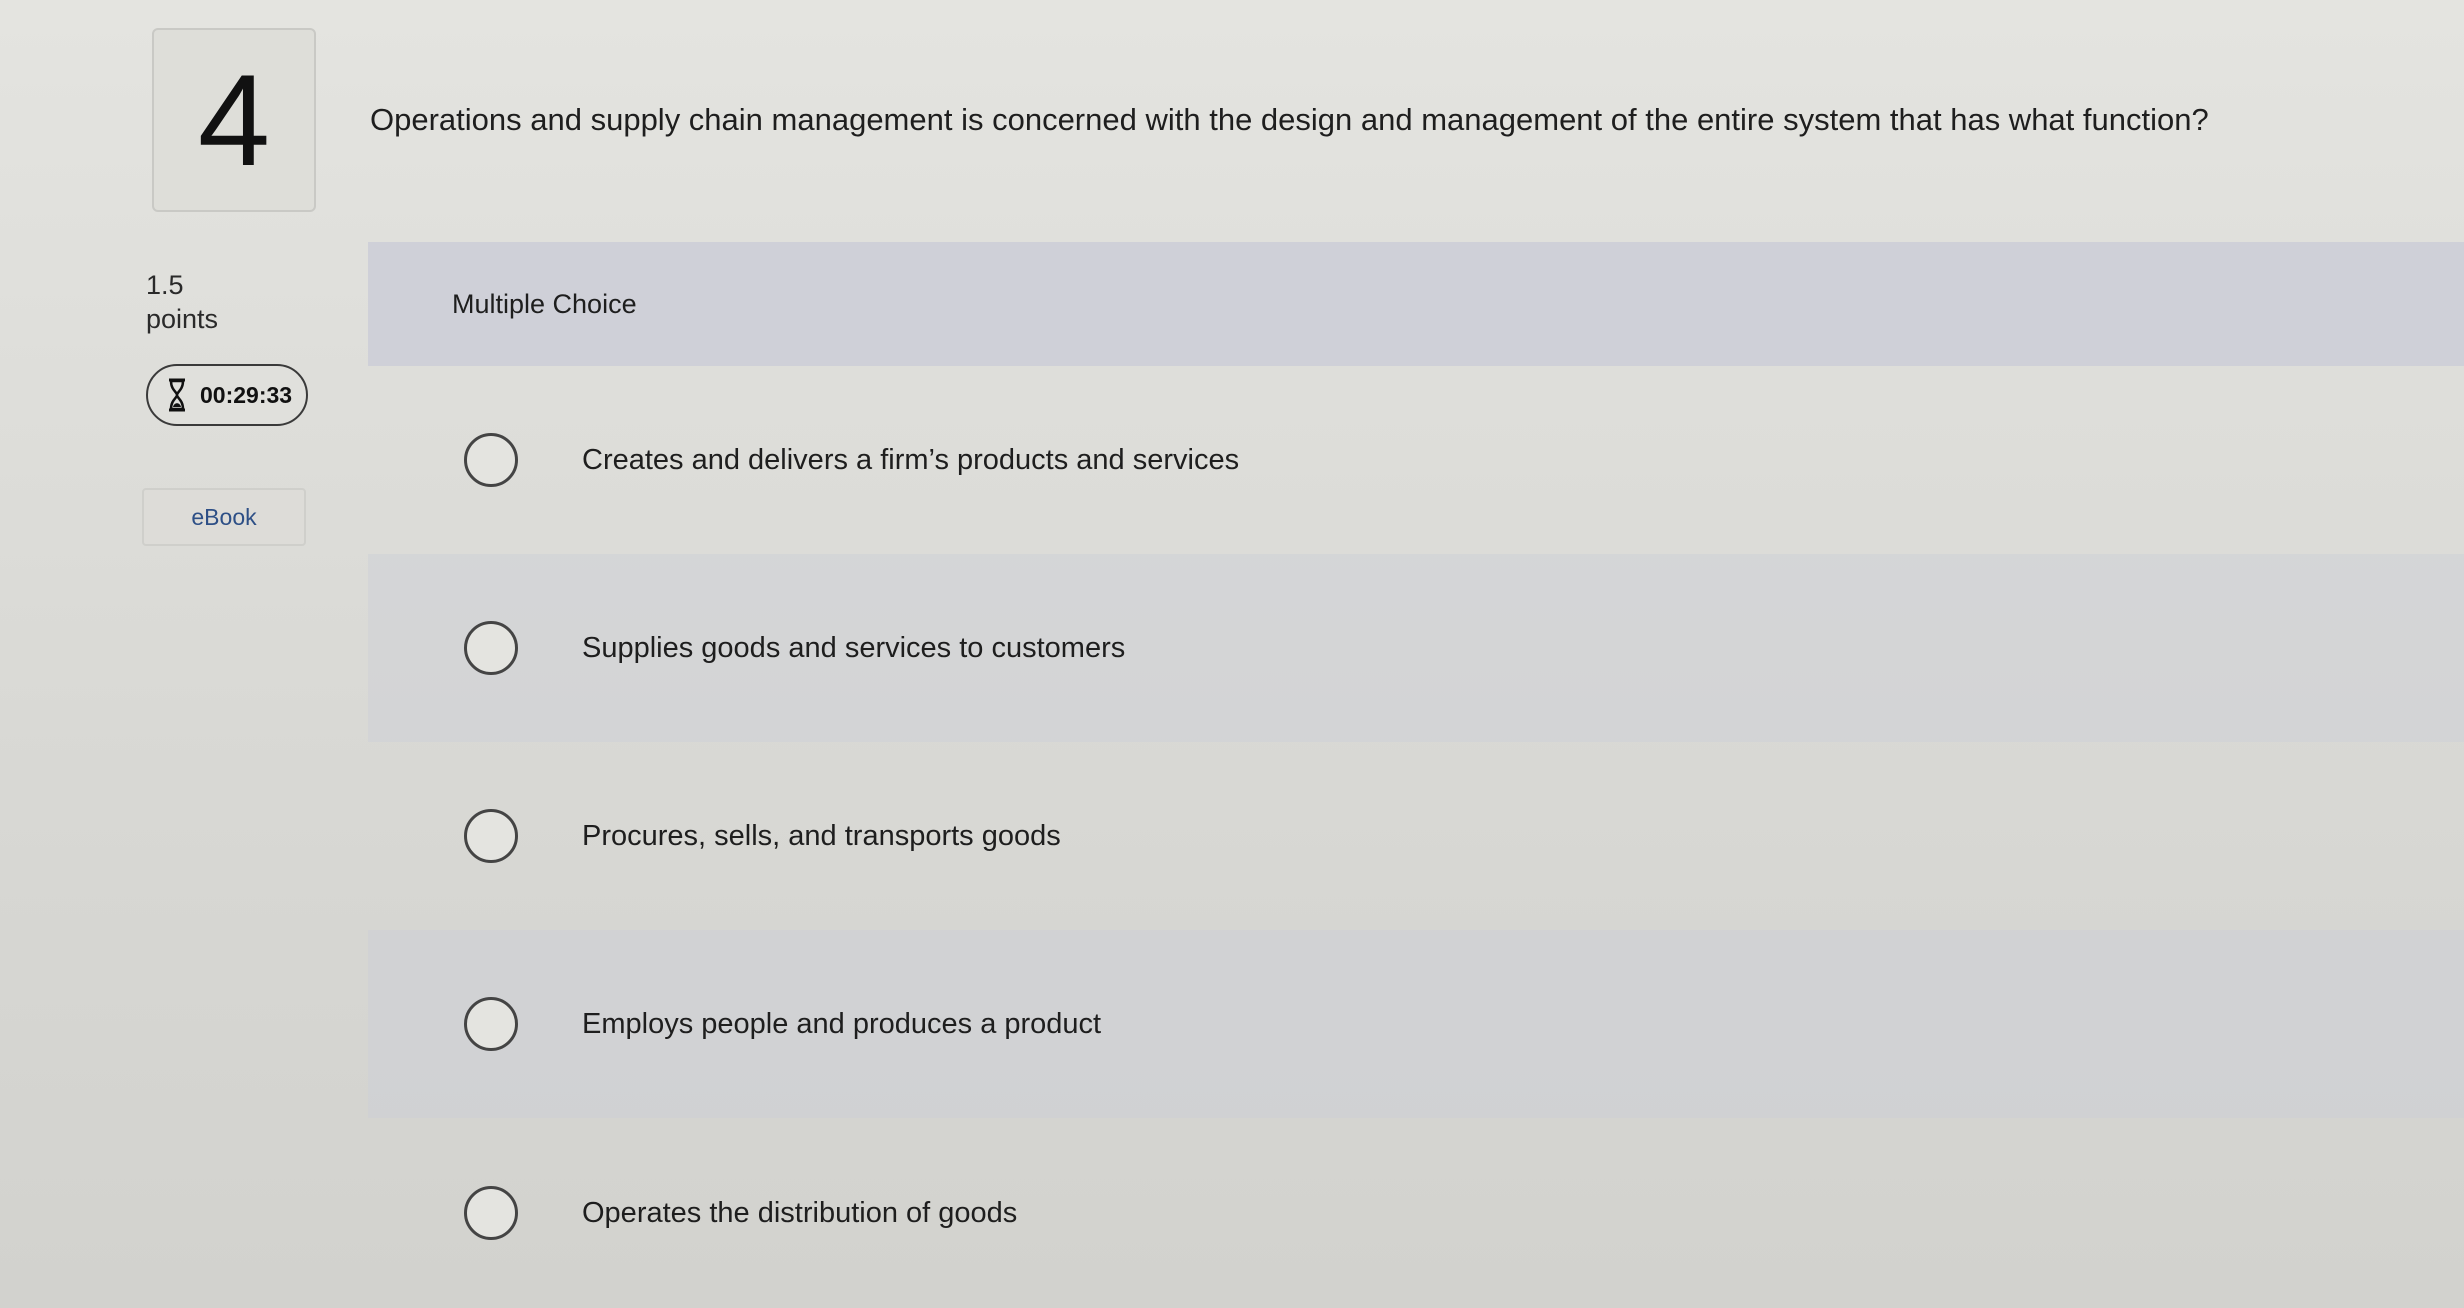 The width and height of the screenshot is (2464, 1308). What do you see at coordinates (1416, 648) in the screenshot?
I see `choice-option: Supplies goods and services to customers` at bounding box center [1416, 648].